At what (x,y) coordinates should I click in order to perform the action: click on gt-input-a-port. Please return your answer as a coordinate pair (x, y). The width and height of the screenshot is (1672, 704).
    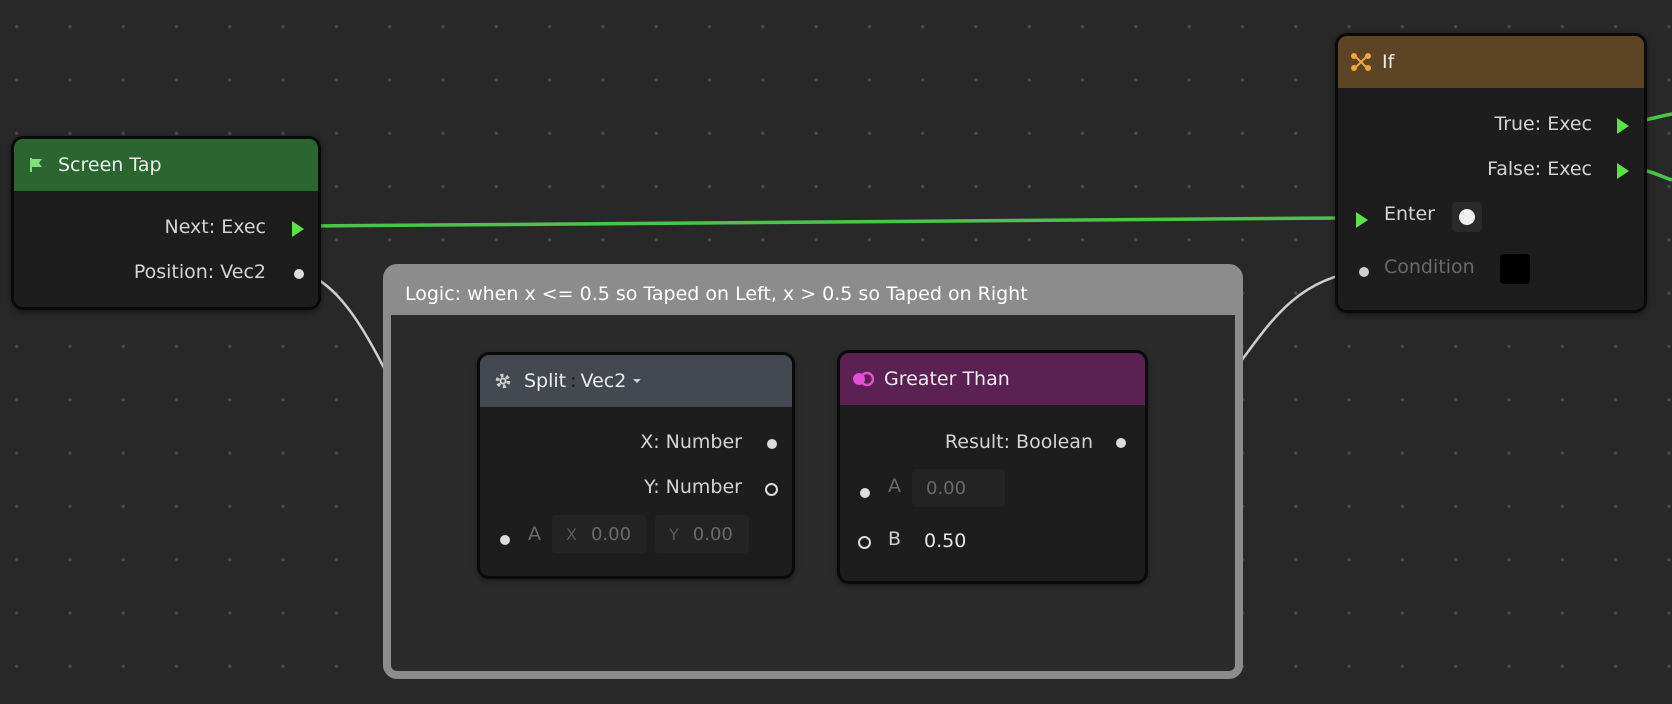
    Looking at the image, I should click on (865, 493).